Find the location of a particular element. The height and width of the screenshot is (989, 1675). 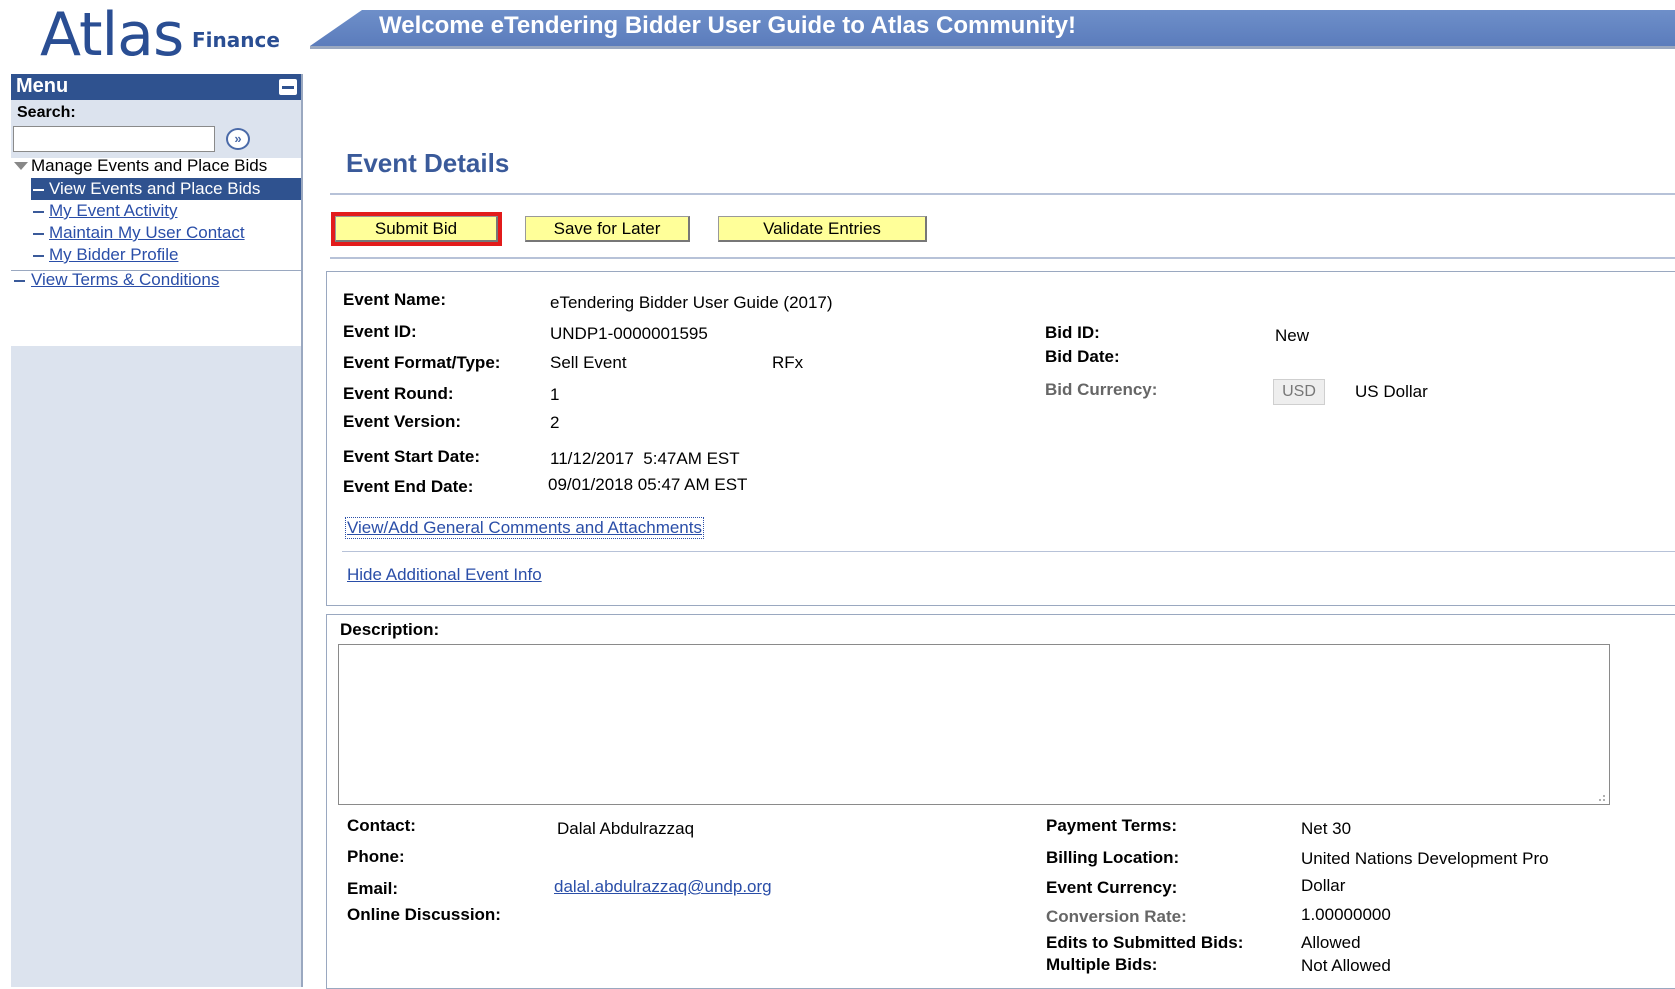

event-currency-value: Dollar is located at coordinates (1323, 885).